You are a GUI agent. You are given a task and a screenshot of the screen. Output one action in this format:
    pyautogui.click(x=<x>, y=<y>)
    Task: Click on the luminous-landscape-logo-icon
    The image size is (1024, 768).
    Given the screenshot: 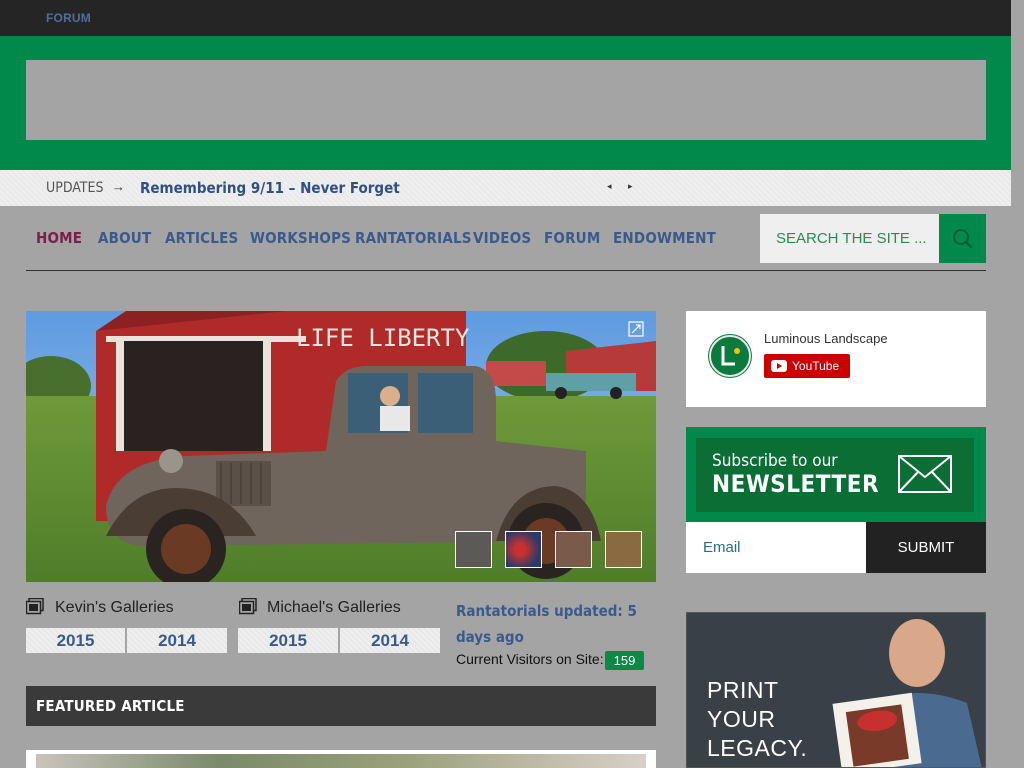 What is the action you would take?
    pyautogui.click(x=730, y=356)
    